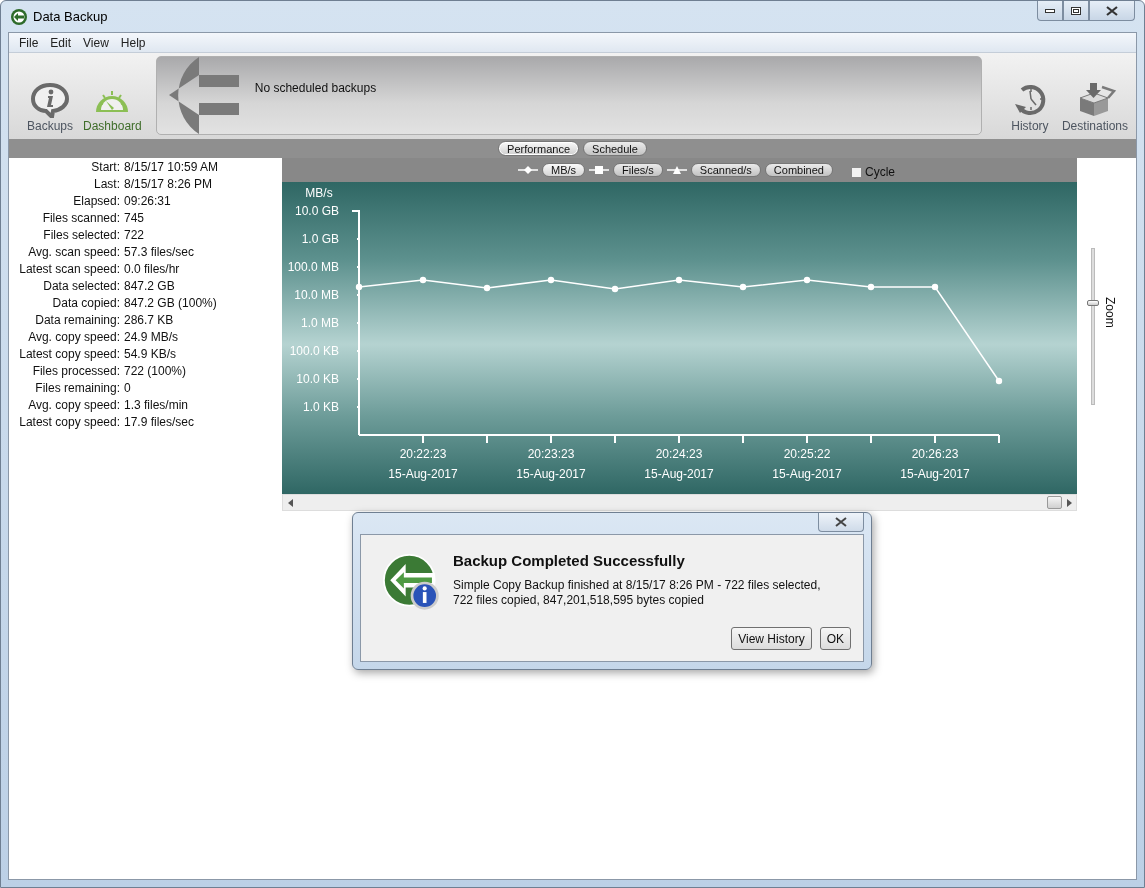 The height and width of the screenshot is (888, 1145). What do you see at coordinates (798, 170) in the screenshot?
I see `series-toggle-button: Combined` at bounding box center [798, 170].